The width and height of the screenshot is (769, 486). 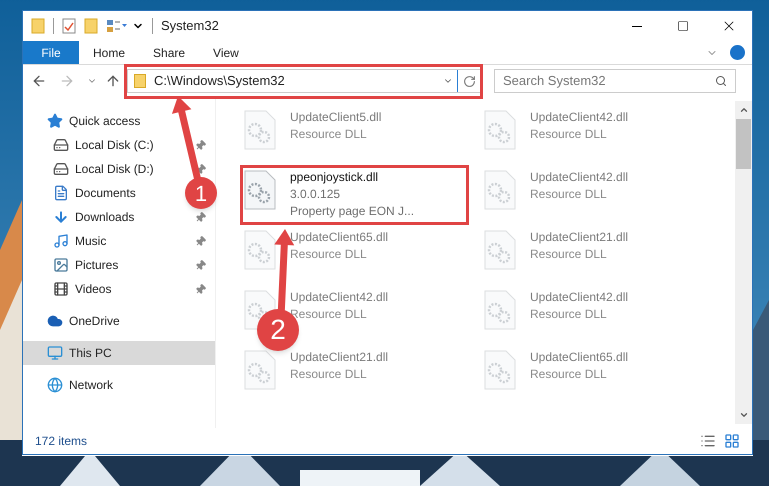 I want to click on address-path: C:\Windows\System32, so click(x=219, y=81).